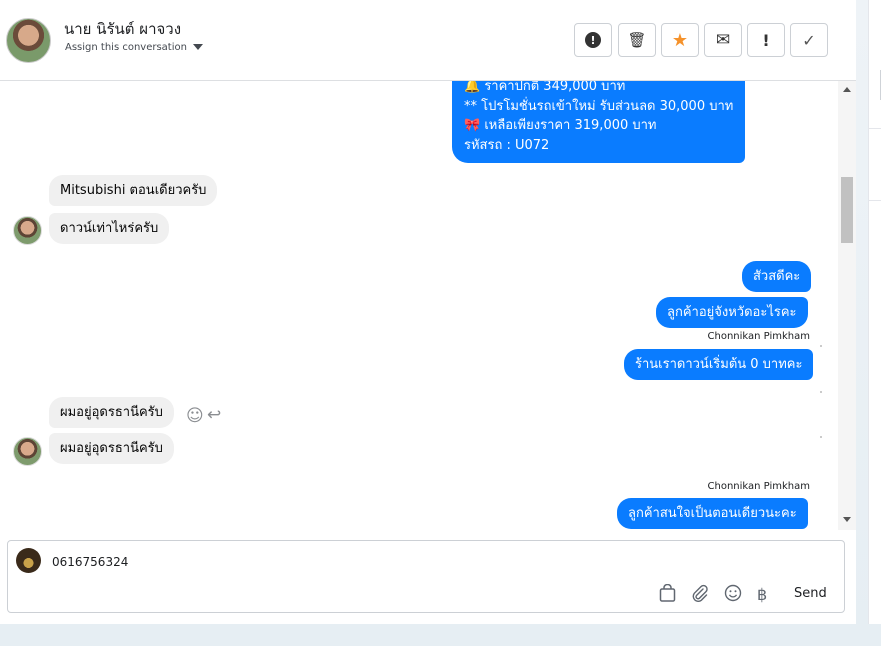 The width and height of the screenshot is (881, 646). What do you see at coordinates (28, 40) in the screenshot?
I see `contact-avatar` at bounding box center [28, 40].